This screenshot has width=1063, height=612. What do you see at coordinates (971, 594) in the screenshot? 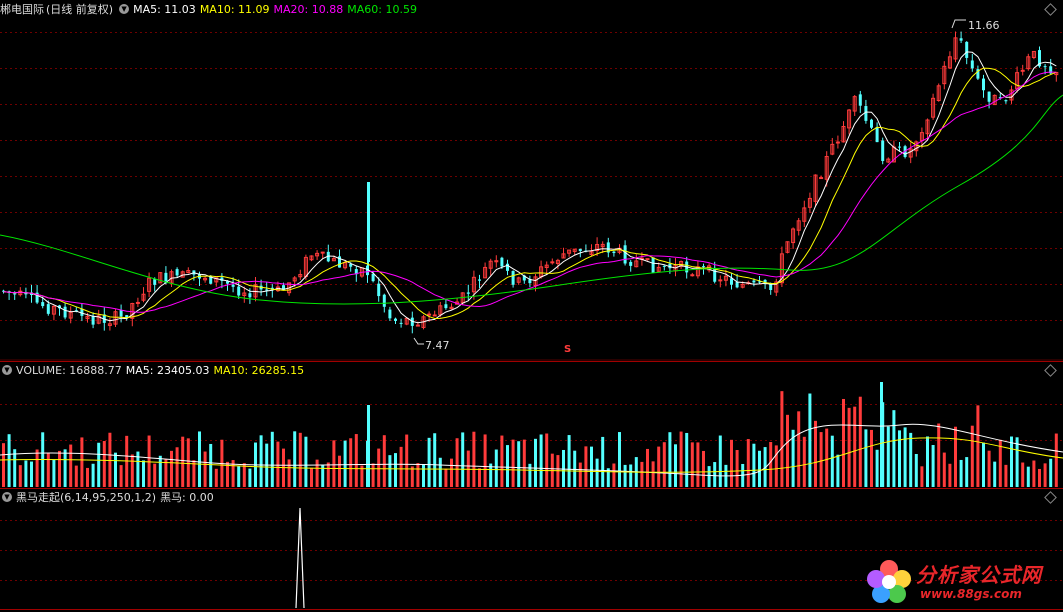
I see `watermark-url: www.88gs.com` at bounding box center [971, 594].